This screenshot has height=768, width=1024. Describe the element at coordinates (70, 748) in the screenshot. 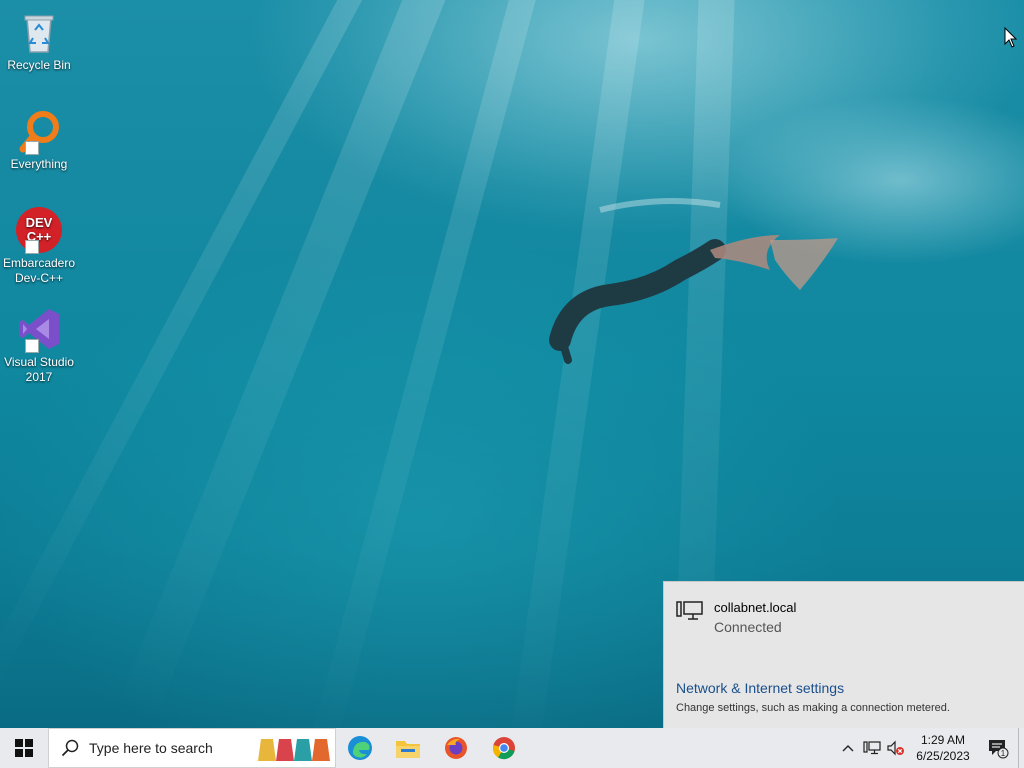

I see `search-icon` at that location.